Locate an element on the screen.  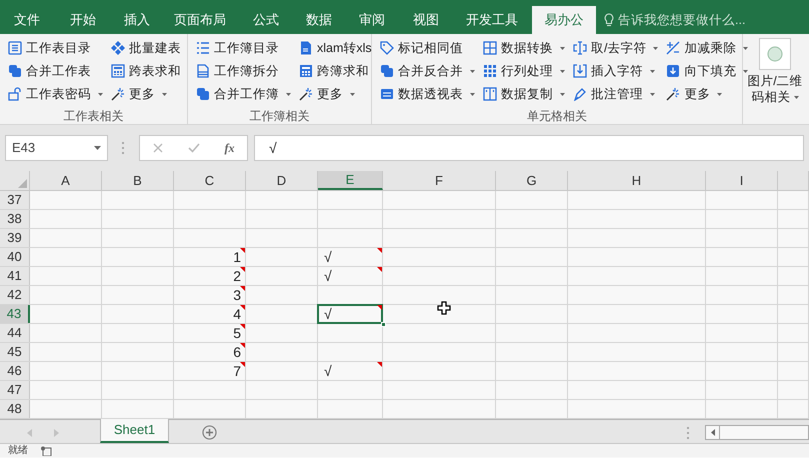
ribbon-button: 合并反合并 is located at coordinates (427, 71).